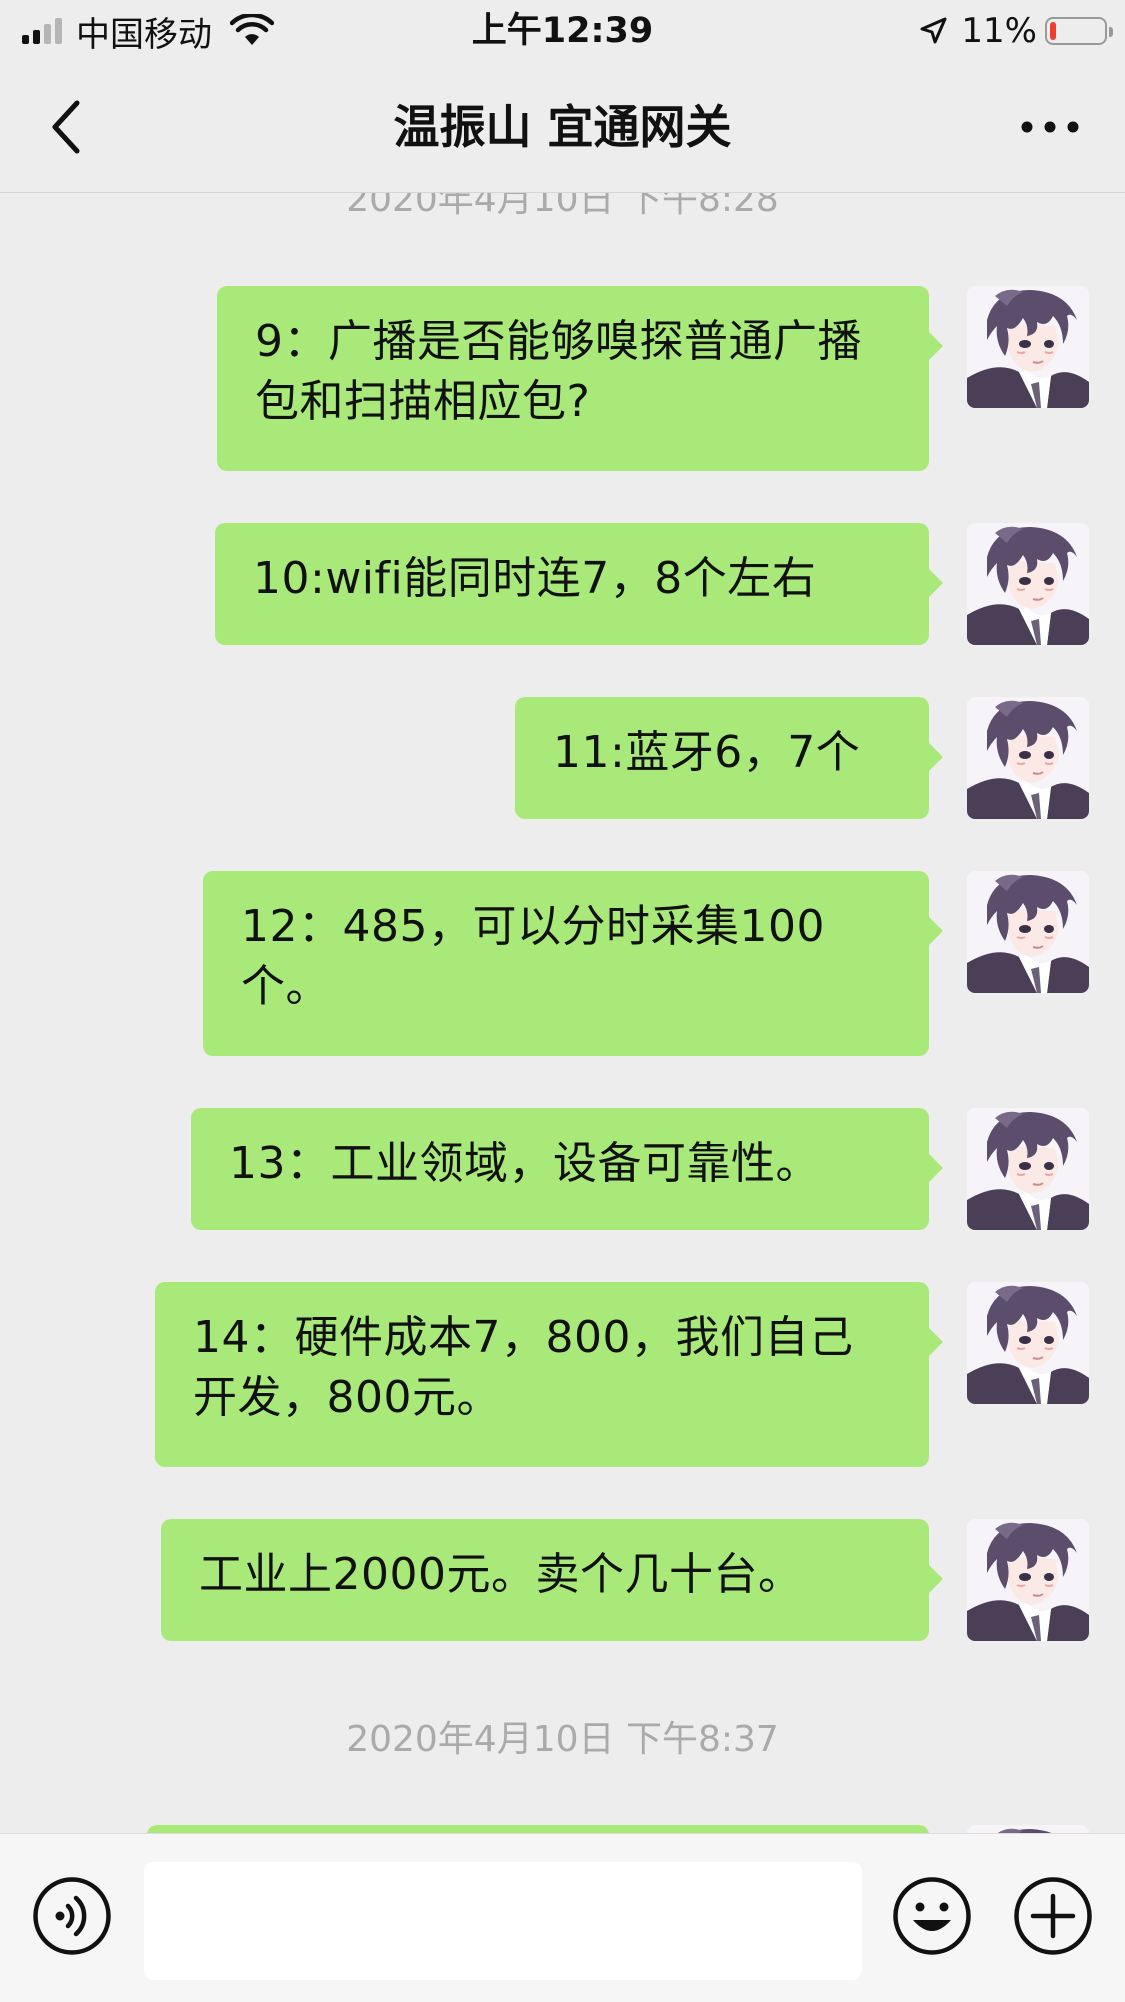 Image resolution: width=1125 pixels, height=2002 pixels. I want to click on status-bar: 中国移动 上午12:39 11%, so click(562, 31).